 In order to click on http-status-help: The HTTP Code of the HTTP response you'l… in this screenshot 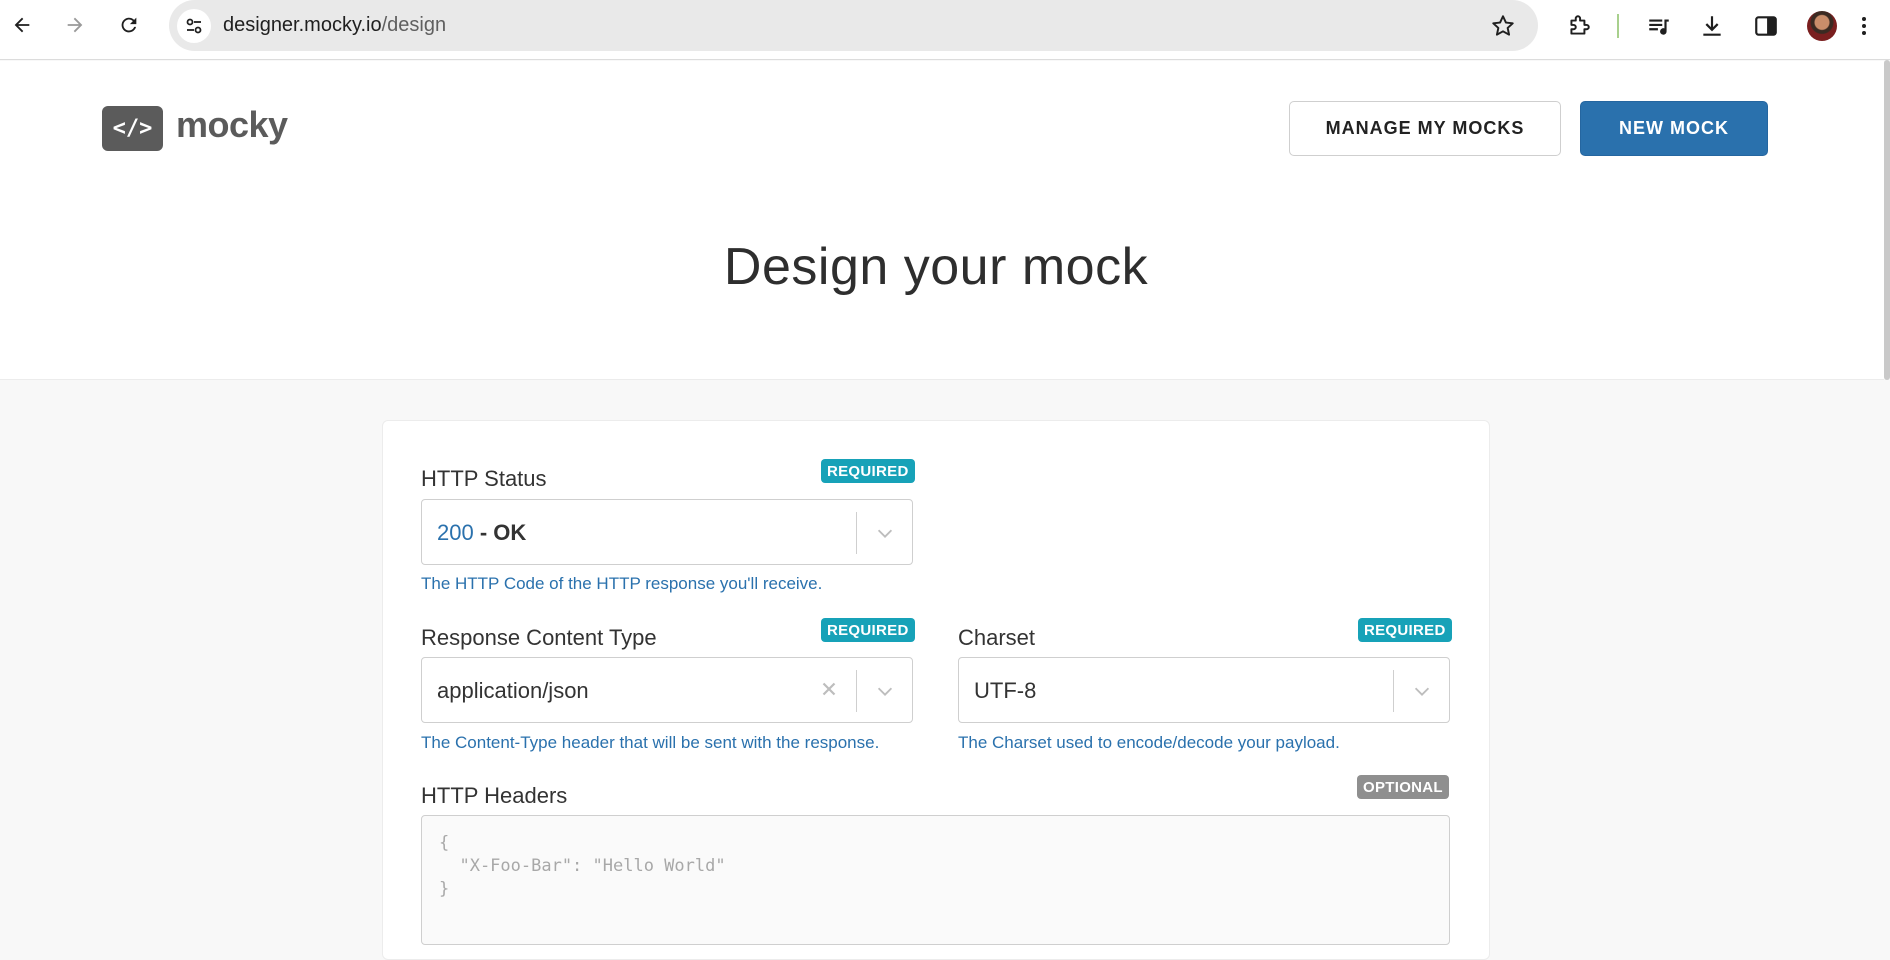, I will do `click(622, 583)`.